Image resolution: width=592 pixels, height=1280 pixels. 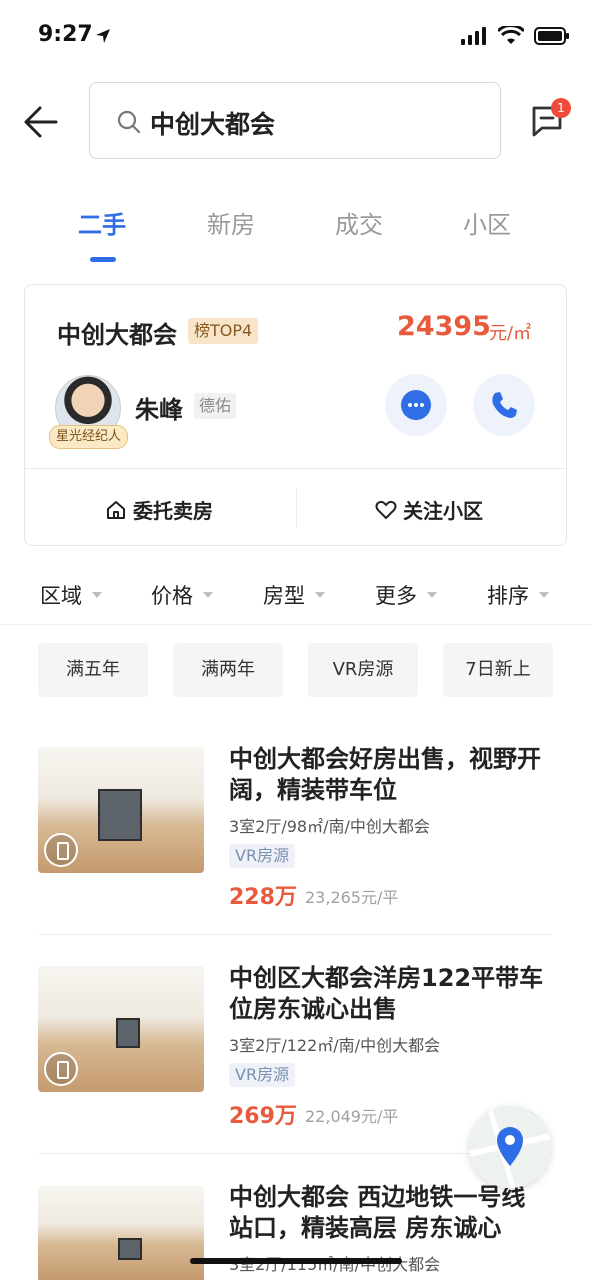 I want to click on chat-bubble-icon, so click(x=416, y=405).